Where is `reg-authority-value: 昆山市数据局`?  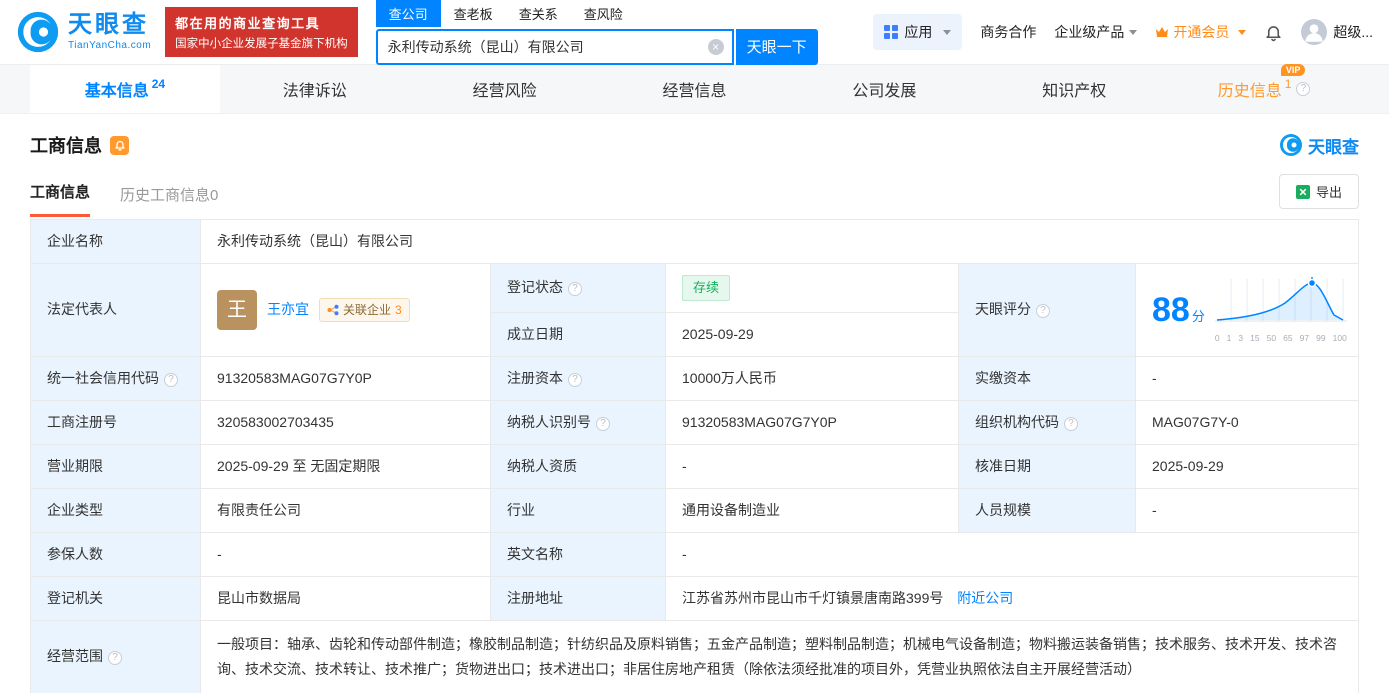 reg-authority-value: 昆山市数据局 is located at coordinates (345, 598).